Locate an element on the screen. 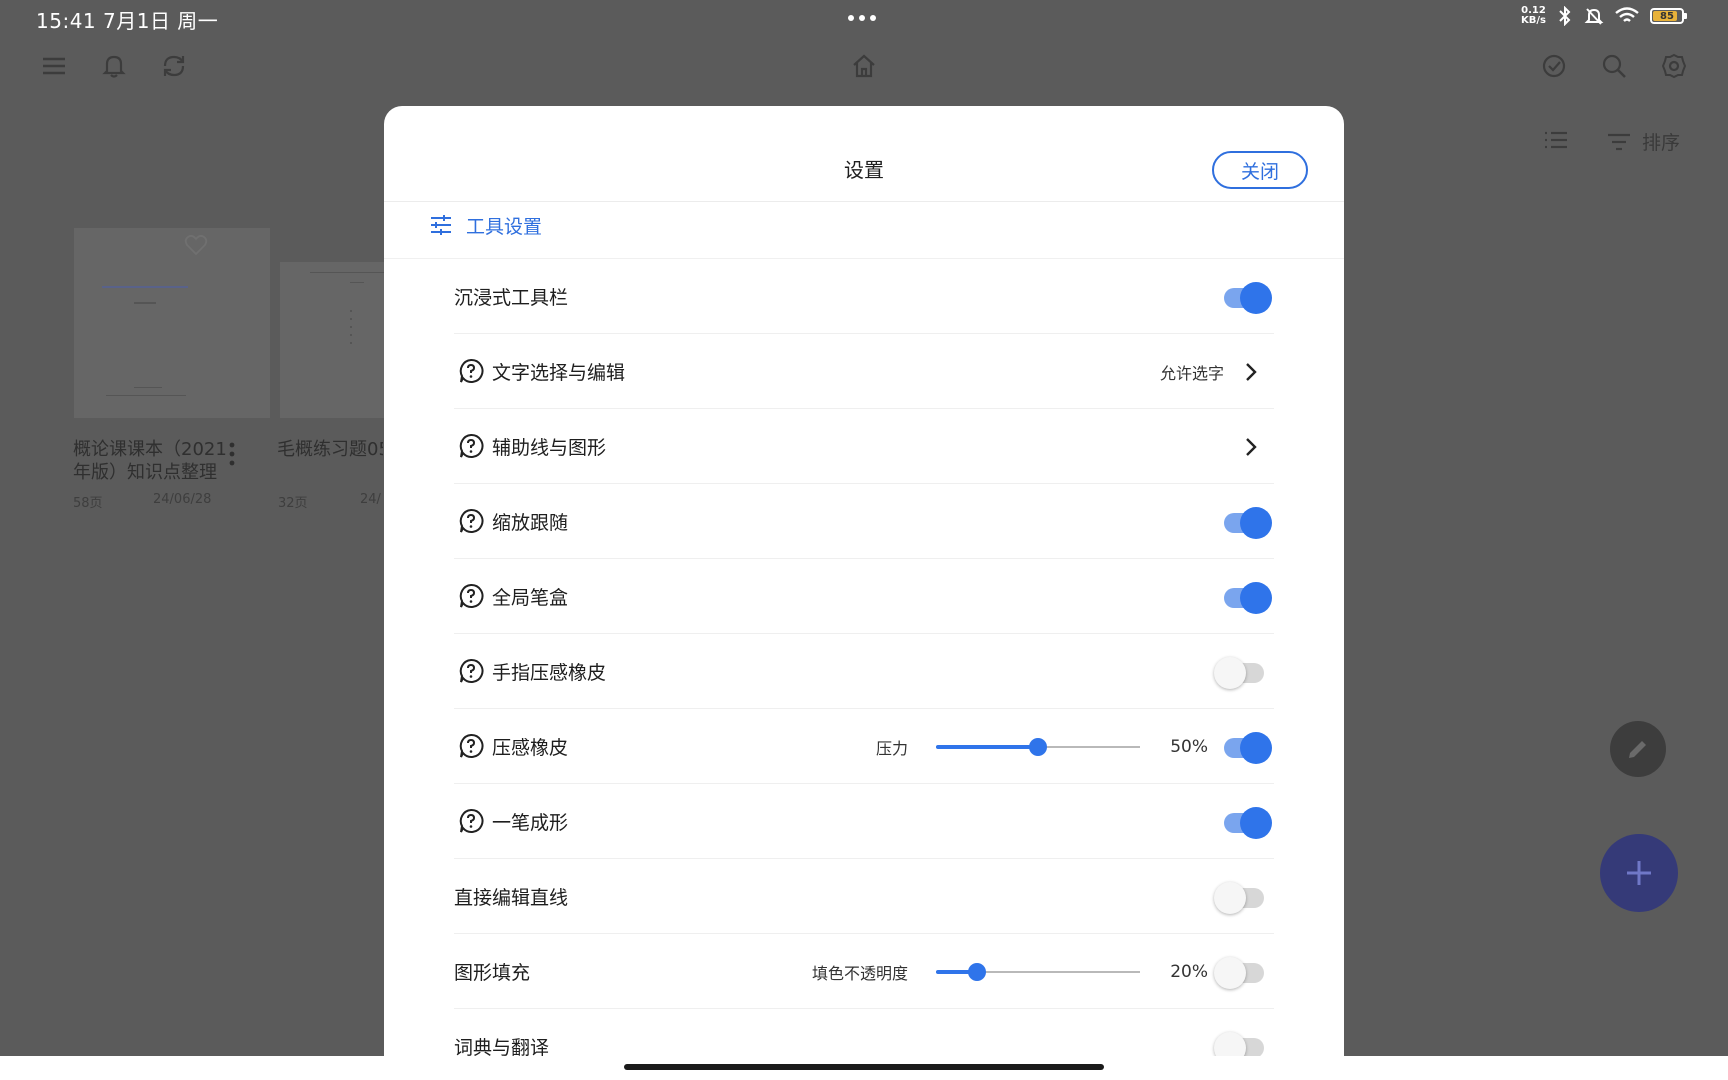  setting-label: 图形填充 is located at coordinates (492, 972).